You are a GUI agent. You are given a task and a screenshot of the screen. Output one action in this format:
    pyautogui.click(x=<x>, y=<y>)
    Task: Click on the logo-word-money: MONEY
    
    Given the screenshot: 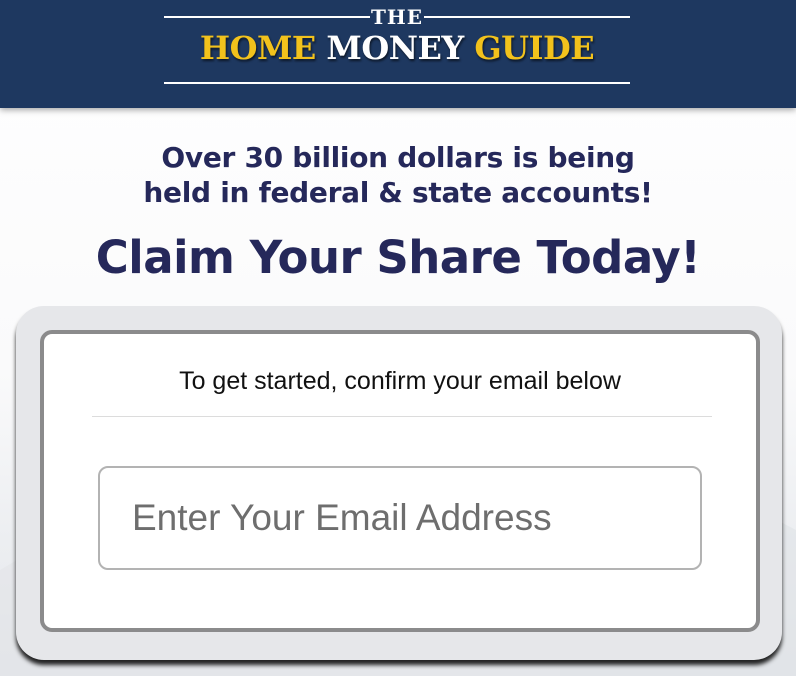 What is the action you would take?
    pyautogui.click(x=395, y=48)
    